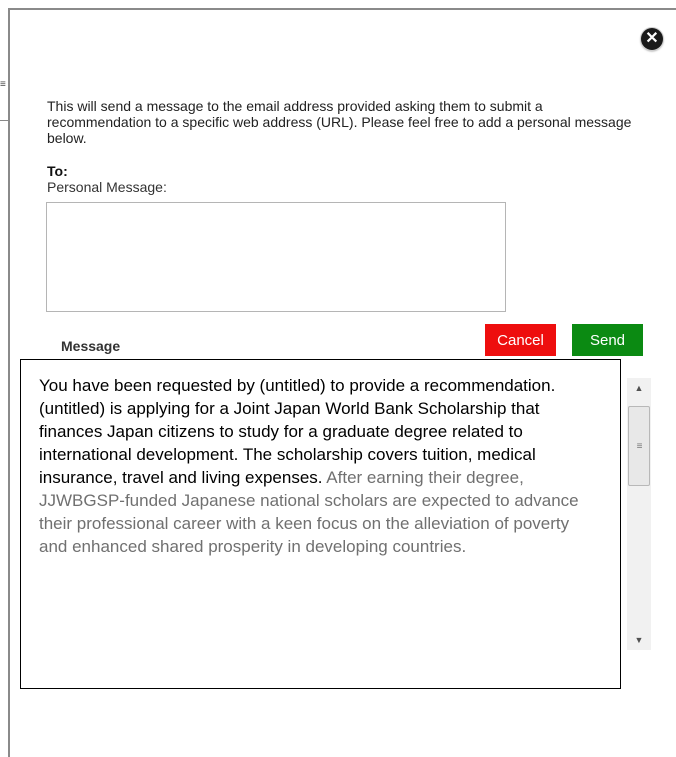 The height and width of the screenshot is (757, 676). What do you see at coordinates (276, 257) in the screenshot?
I see `personal-message-input` at bounding box center [276, 257].